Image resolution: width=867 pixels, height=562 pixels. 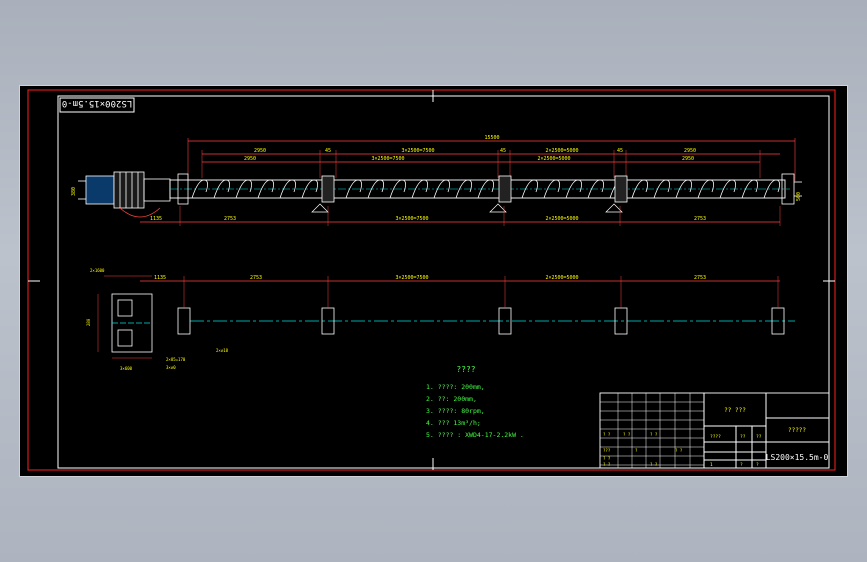 What do you see at coordinates (230, 219) in the screenshot?
I see `dim-lower-2: 2753` at bounding box center [230, 219].